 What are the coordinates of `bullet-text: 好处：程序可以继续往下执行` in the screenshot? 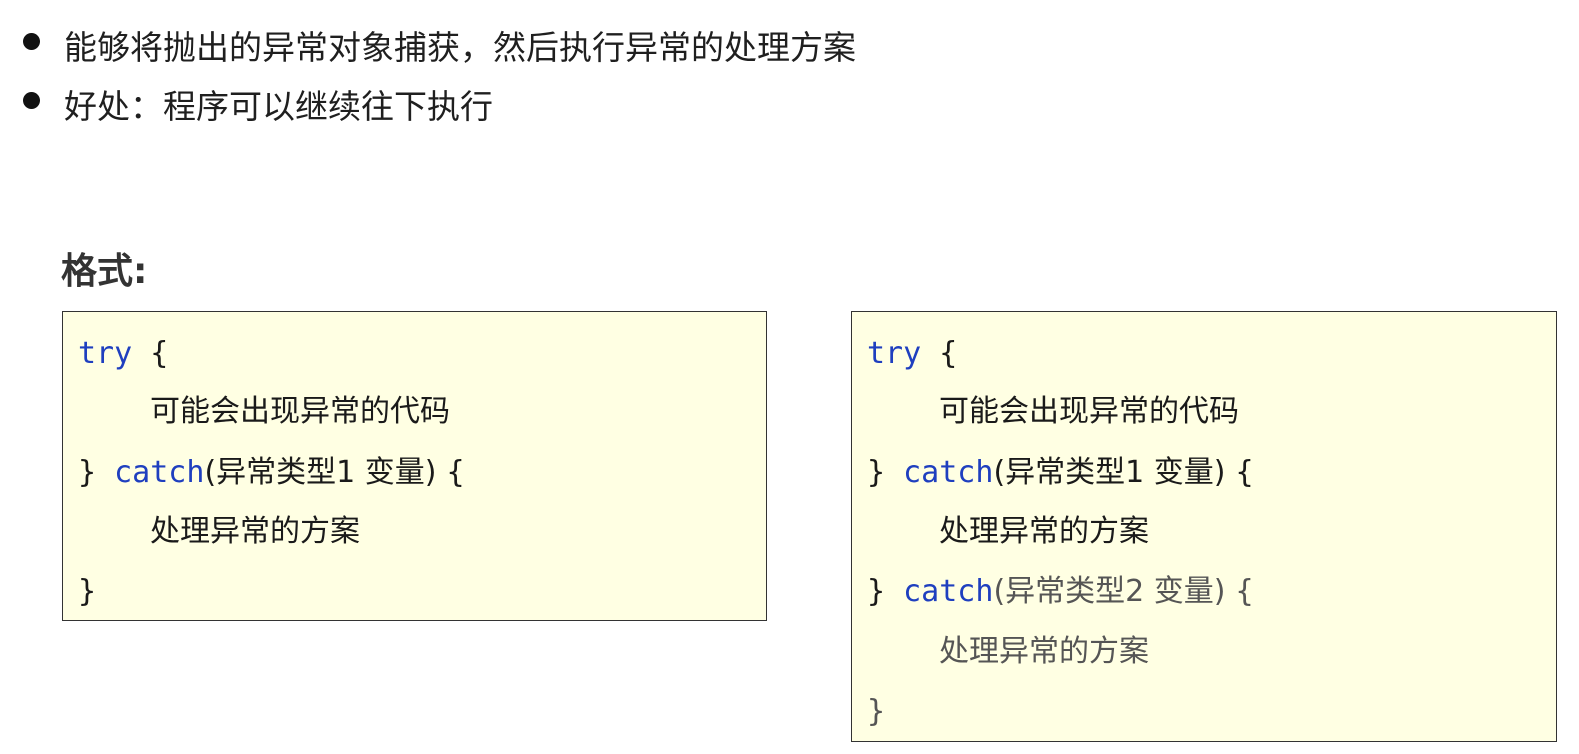 It's located at (278, 106).